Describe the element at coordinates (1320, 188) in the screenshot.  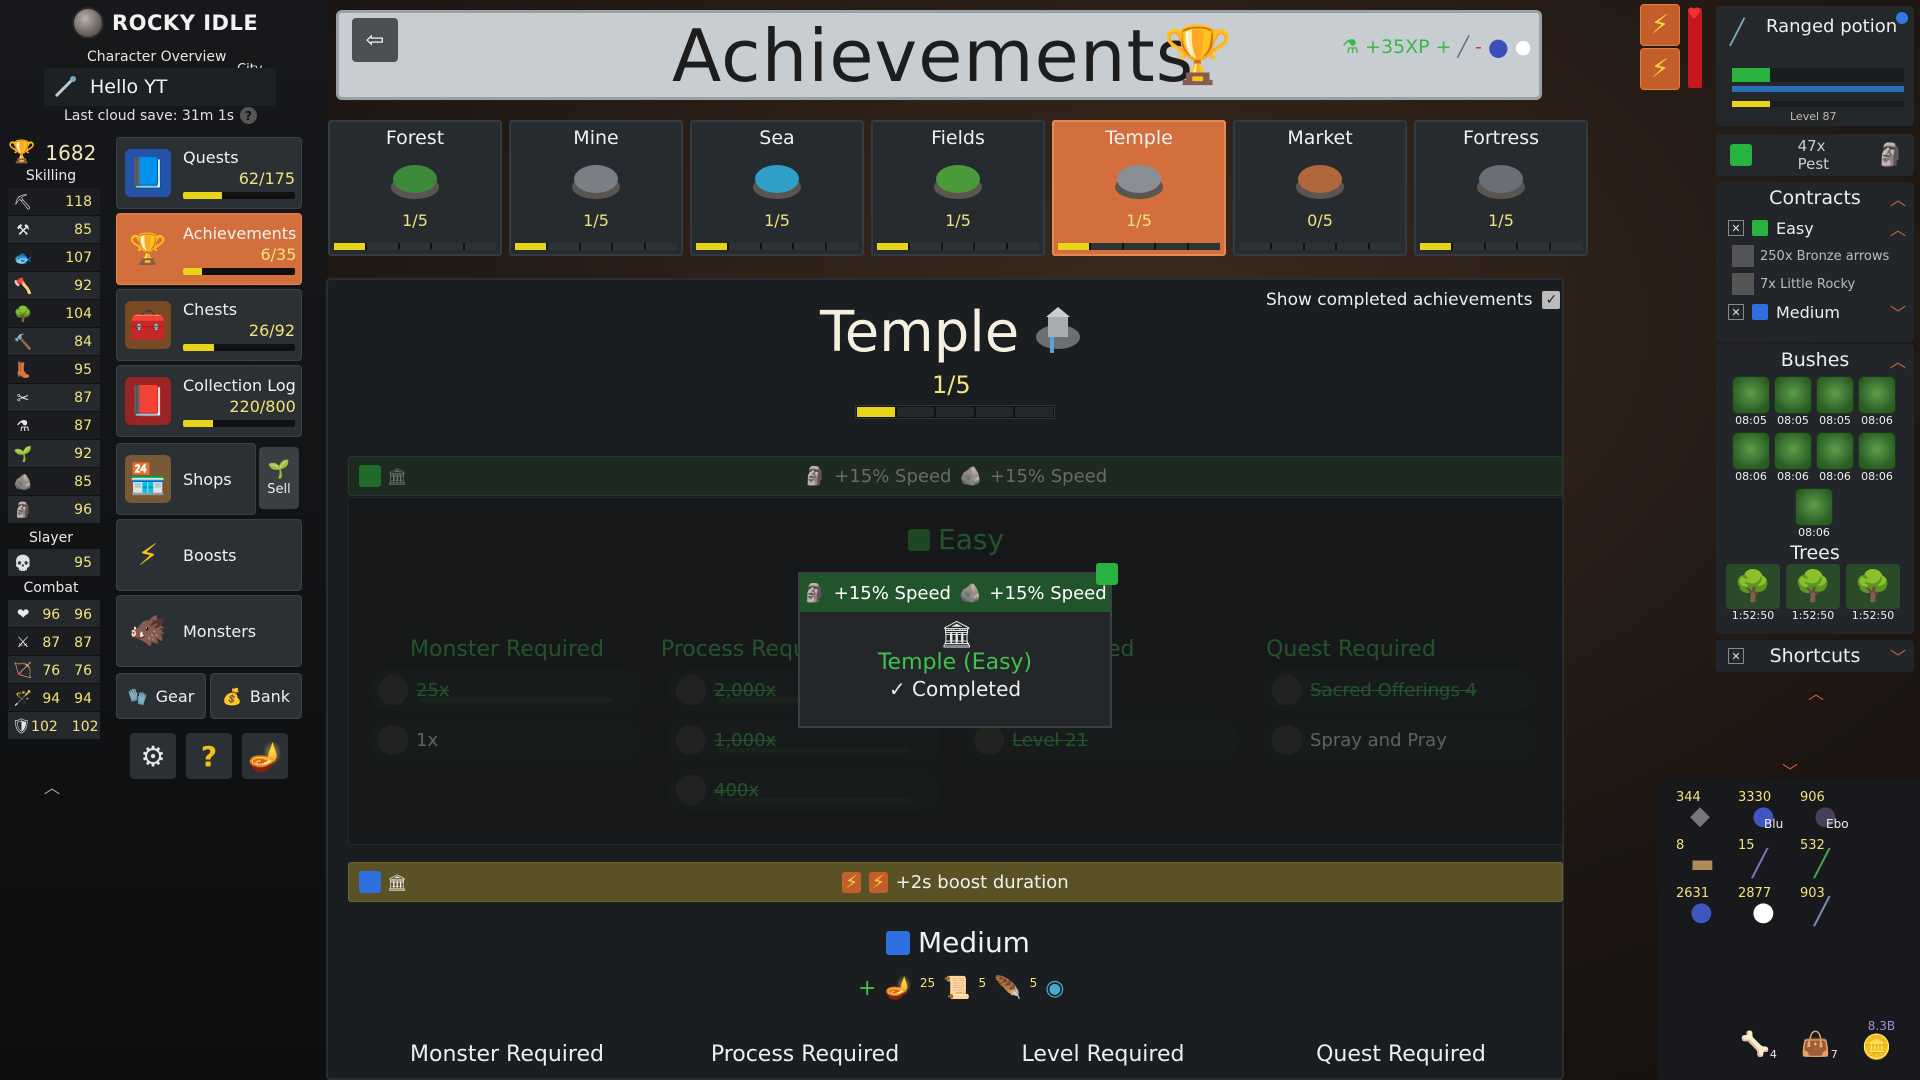
I see `tab-market: Market 0/5` at that location.